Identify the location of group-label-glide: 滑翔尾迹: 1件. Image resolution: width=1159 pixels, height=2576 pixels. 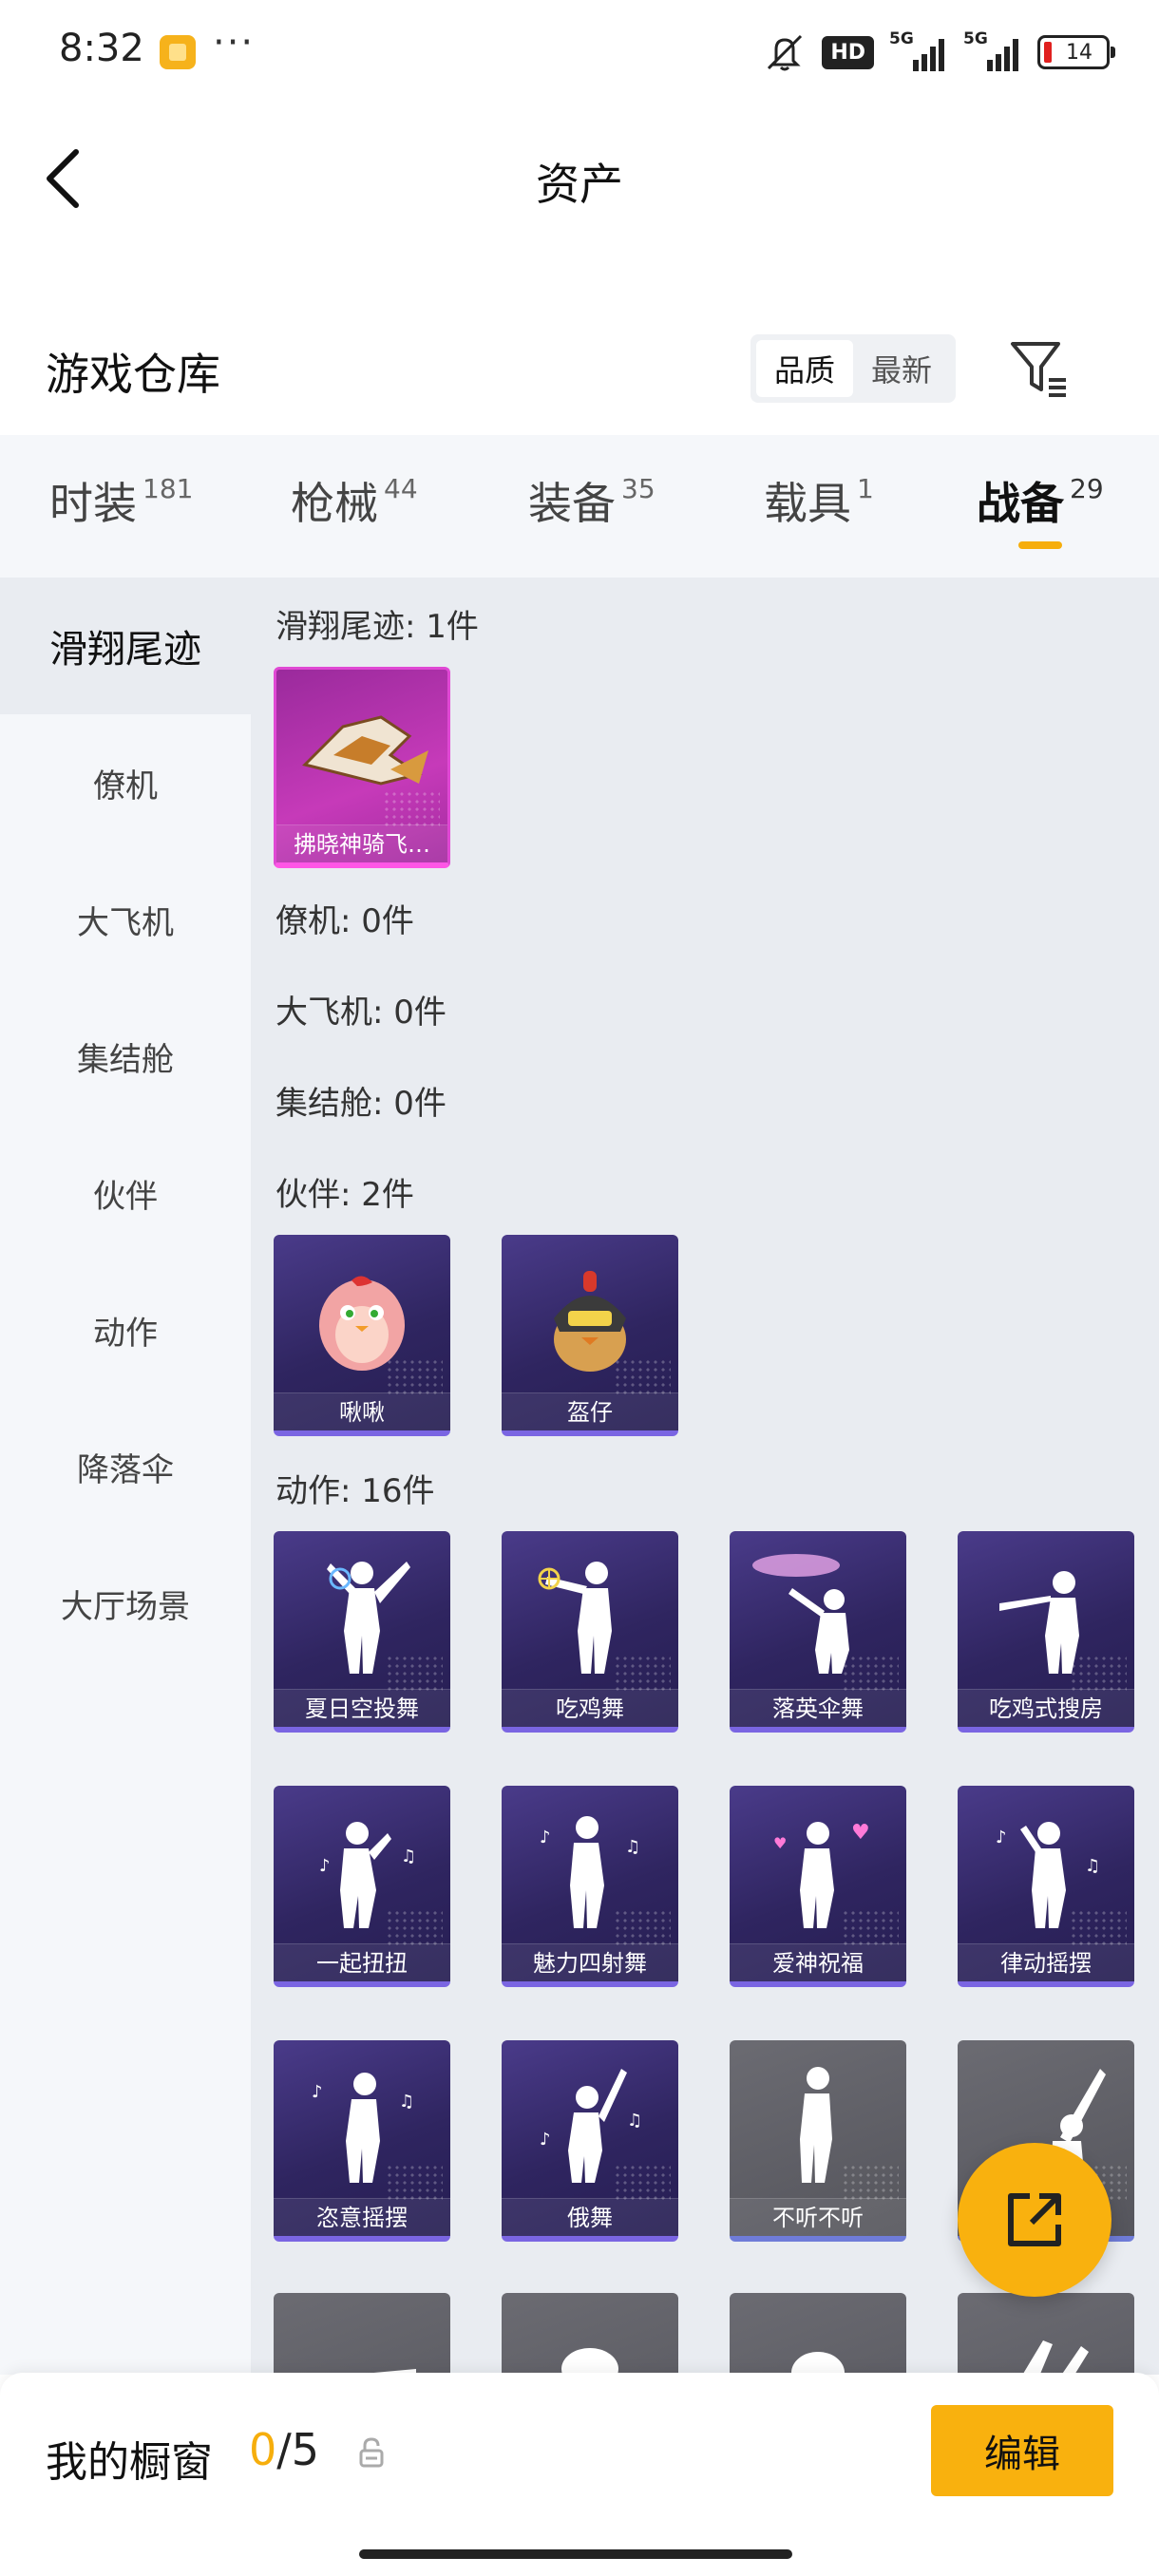
(377, 627).